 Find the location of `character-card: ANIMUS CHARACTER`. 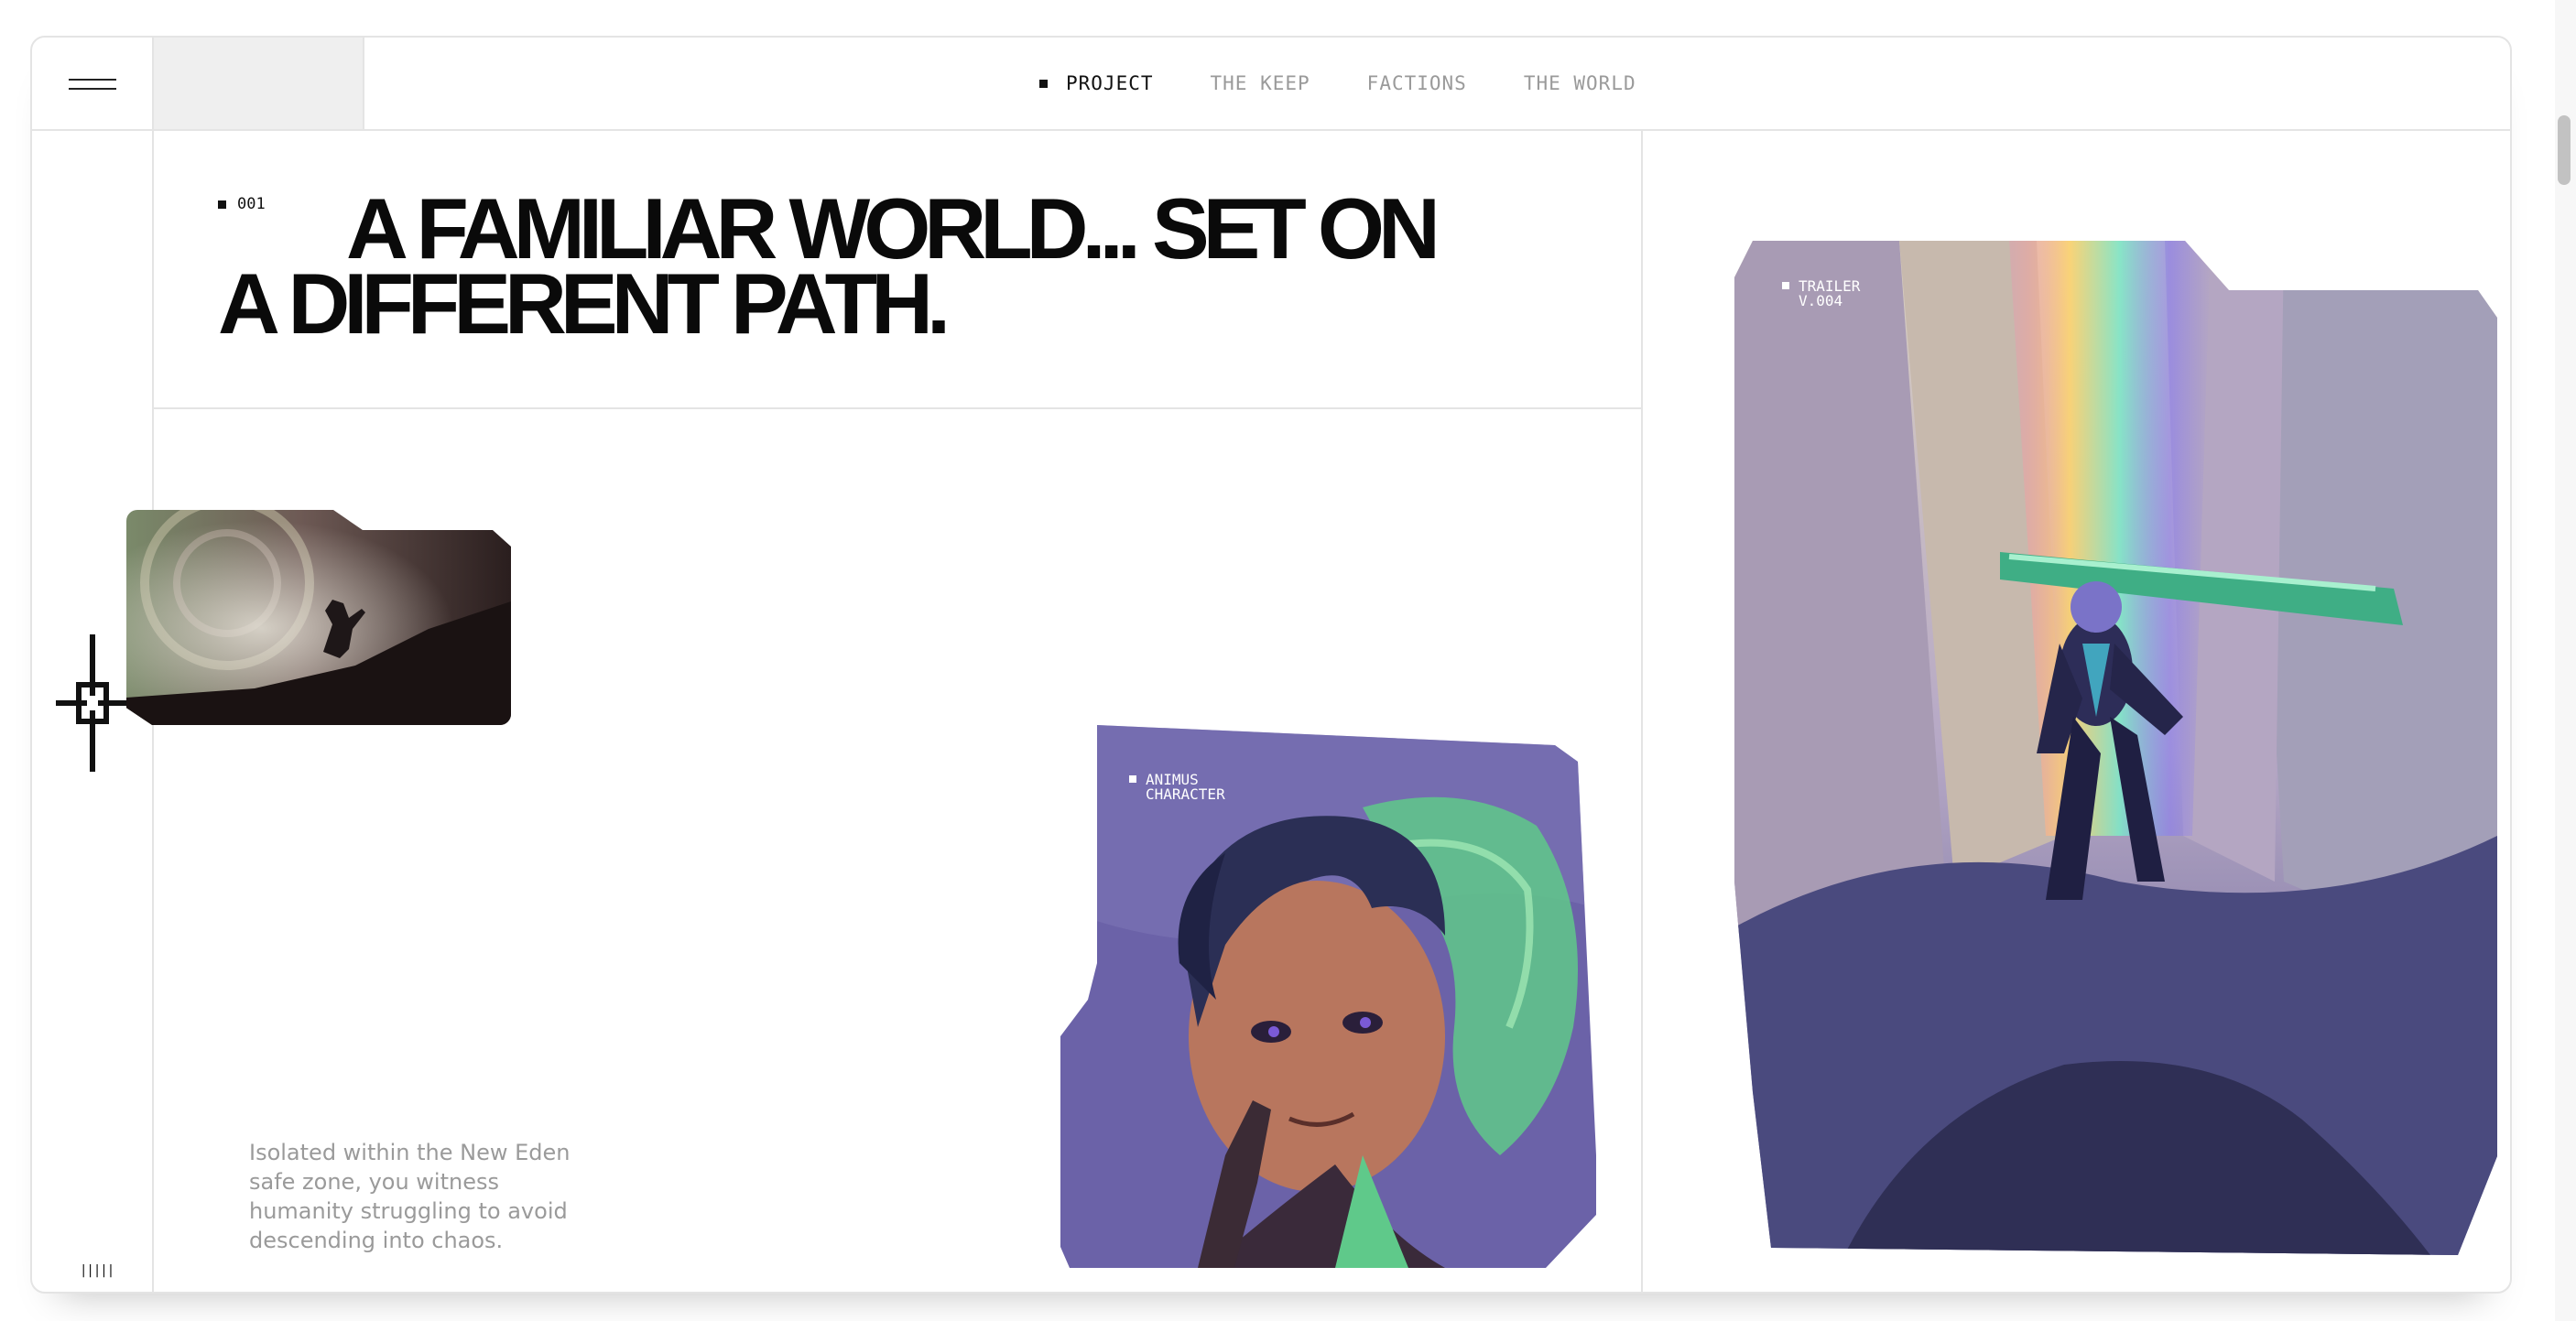

character-card: ANIMUS CHARACTER is located at coordinates (1328, 996).